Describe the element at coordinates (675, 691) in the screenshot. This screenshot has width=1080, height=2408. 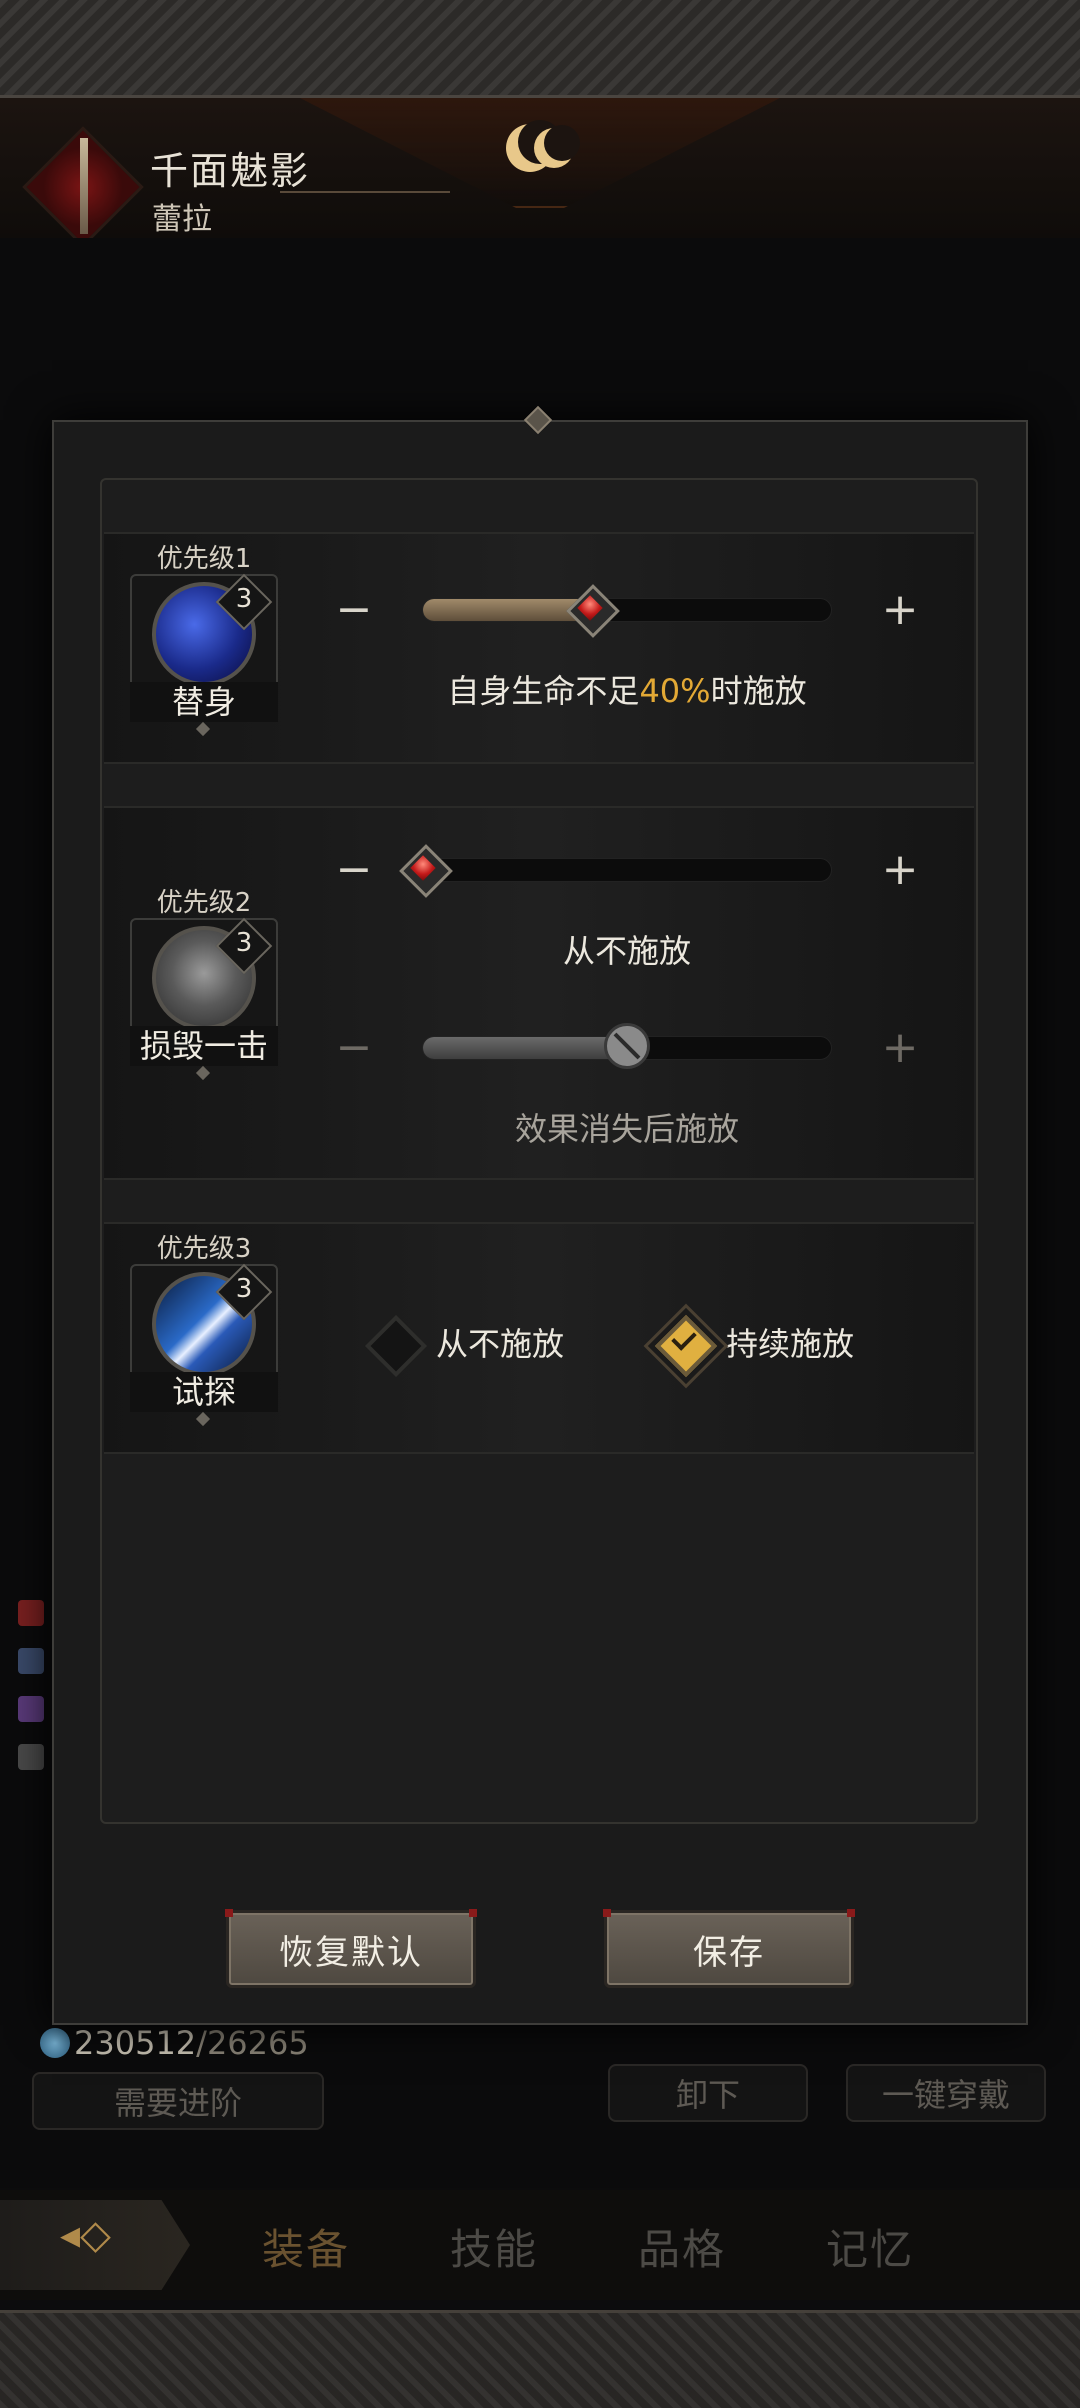
I see `condition-threshold: 40%` at that location.